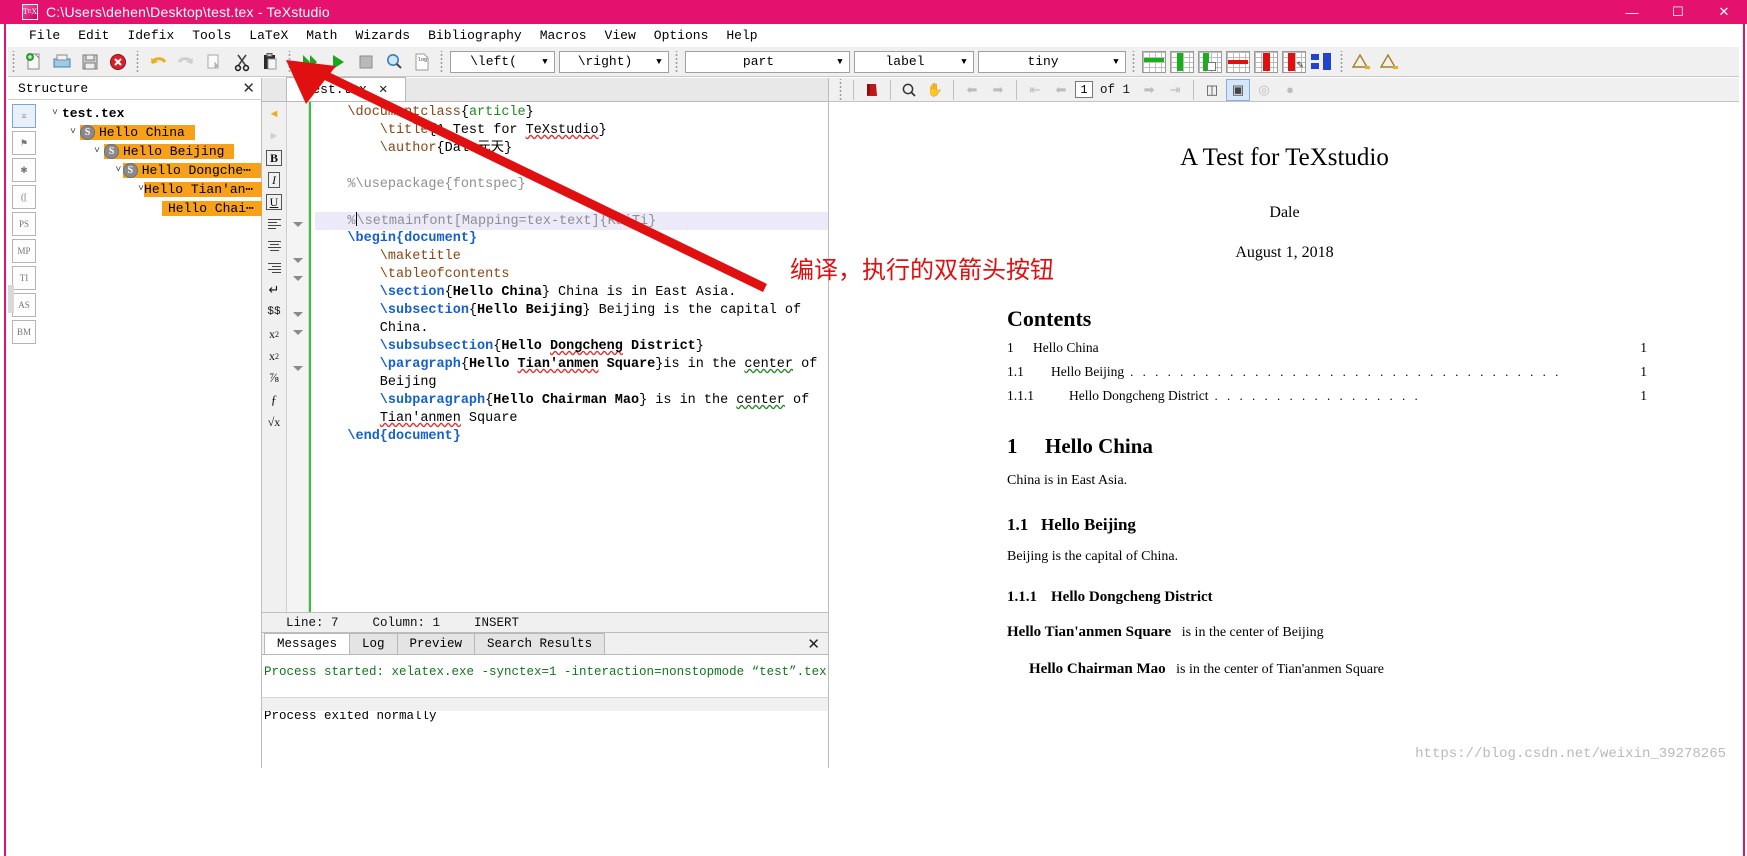 The width and height of the screenshot is (1747, 856). Describe the element at coordinates (274, 158) in the screenshot. I see `bold-icon: B` at that location.